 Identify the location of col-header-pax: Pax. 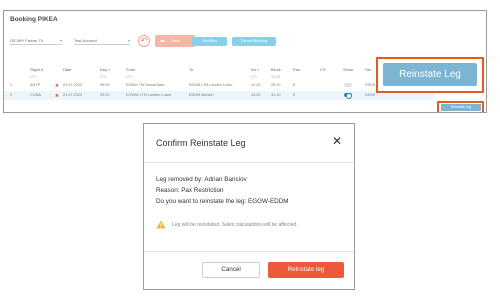
(296, 69).